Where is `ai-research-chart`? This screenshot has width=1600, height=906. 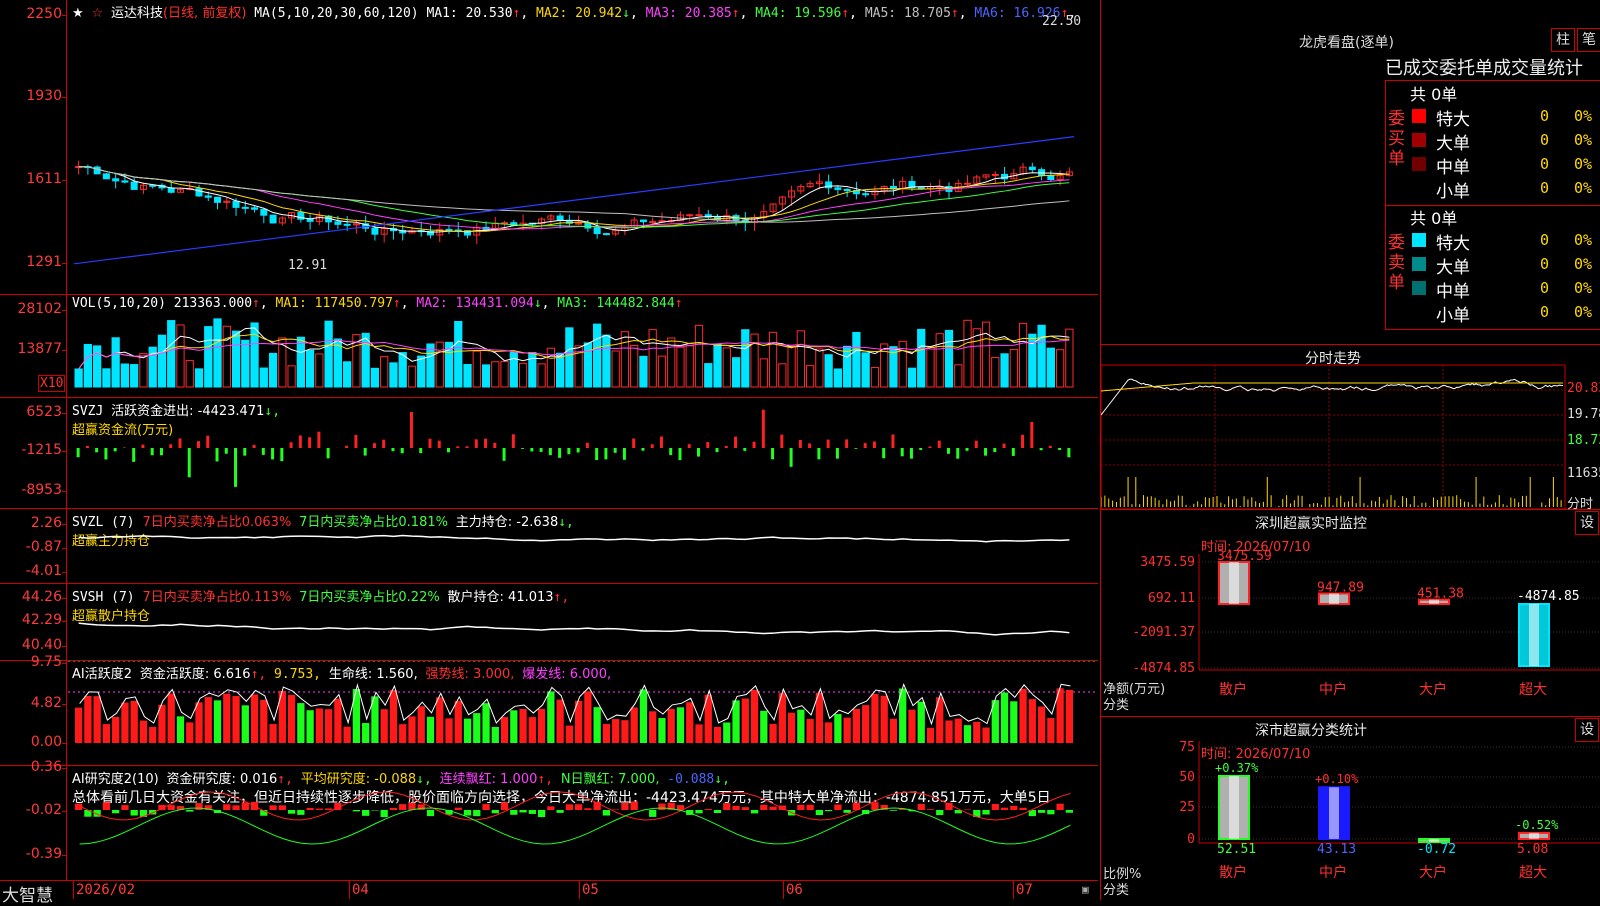 ai-research-chart is located at coordinates (583, 823).